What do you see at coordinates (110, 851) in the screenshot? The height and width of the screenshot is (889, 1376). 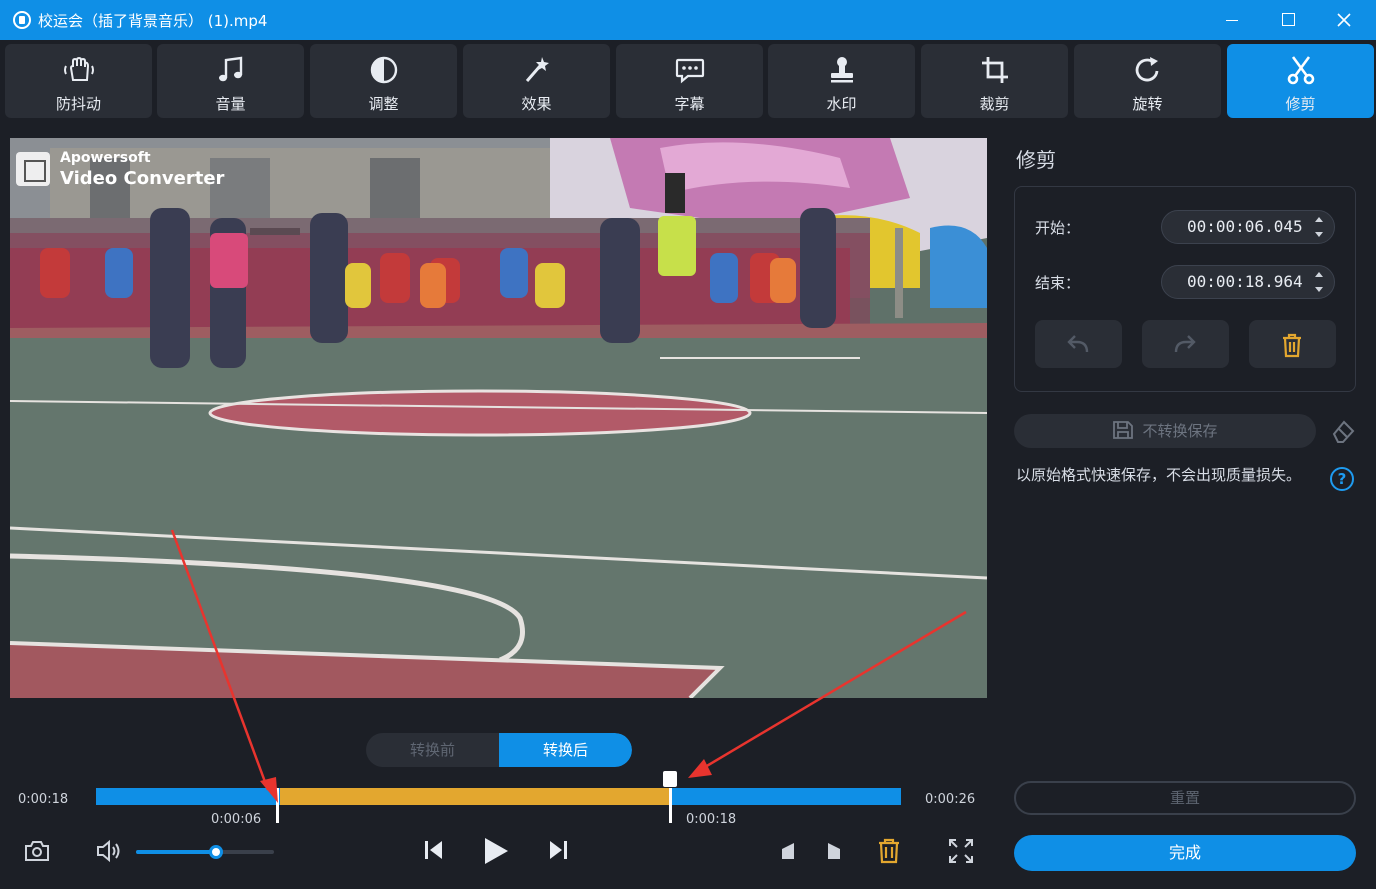 I see `volume-icon` at bounding box center [110, 851].